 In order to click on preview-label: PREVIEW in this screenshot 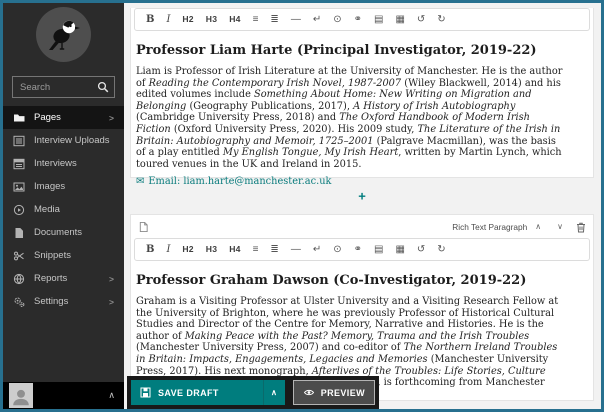, I will do `click(342, 392)`.